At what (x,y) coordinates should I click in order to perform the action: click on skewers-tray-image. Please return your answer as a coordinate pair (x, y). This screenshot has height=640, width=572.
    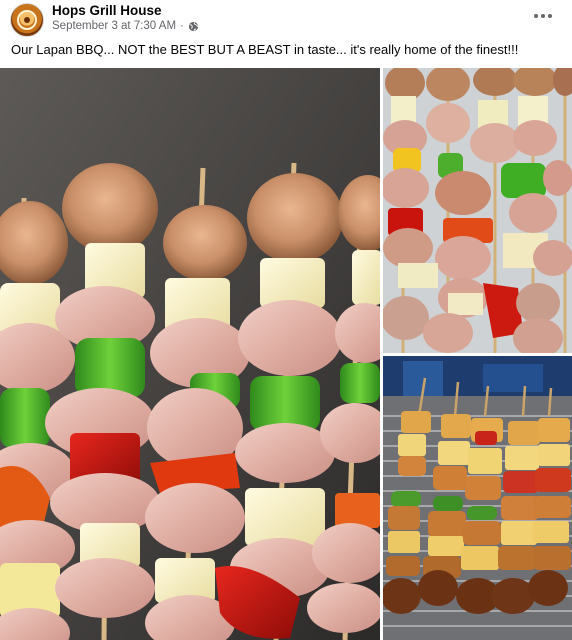
    Looking at the image, I should click on (477, 210).